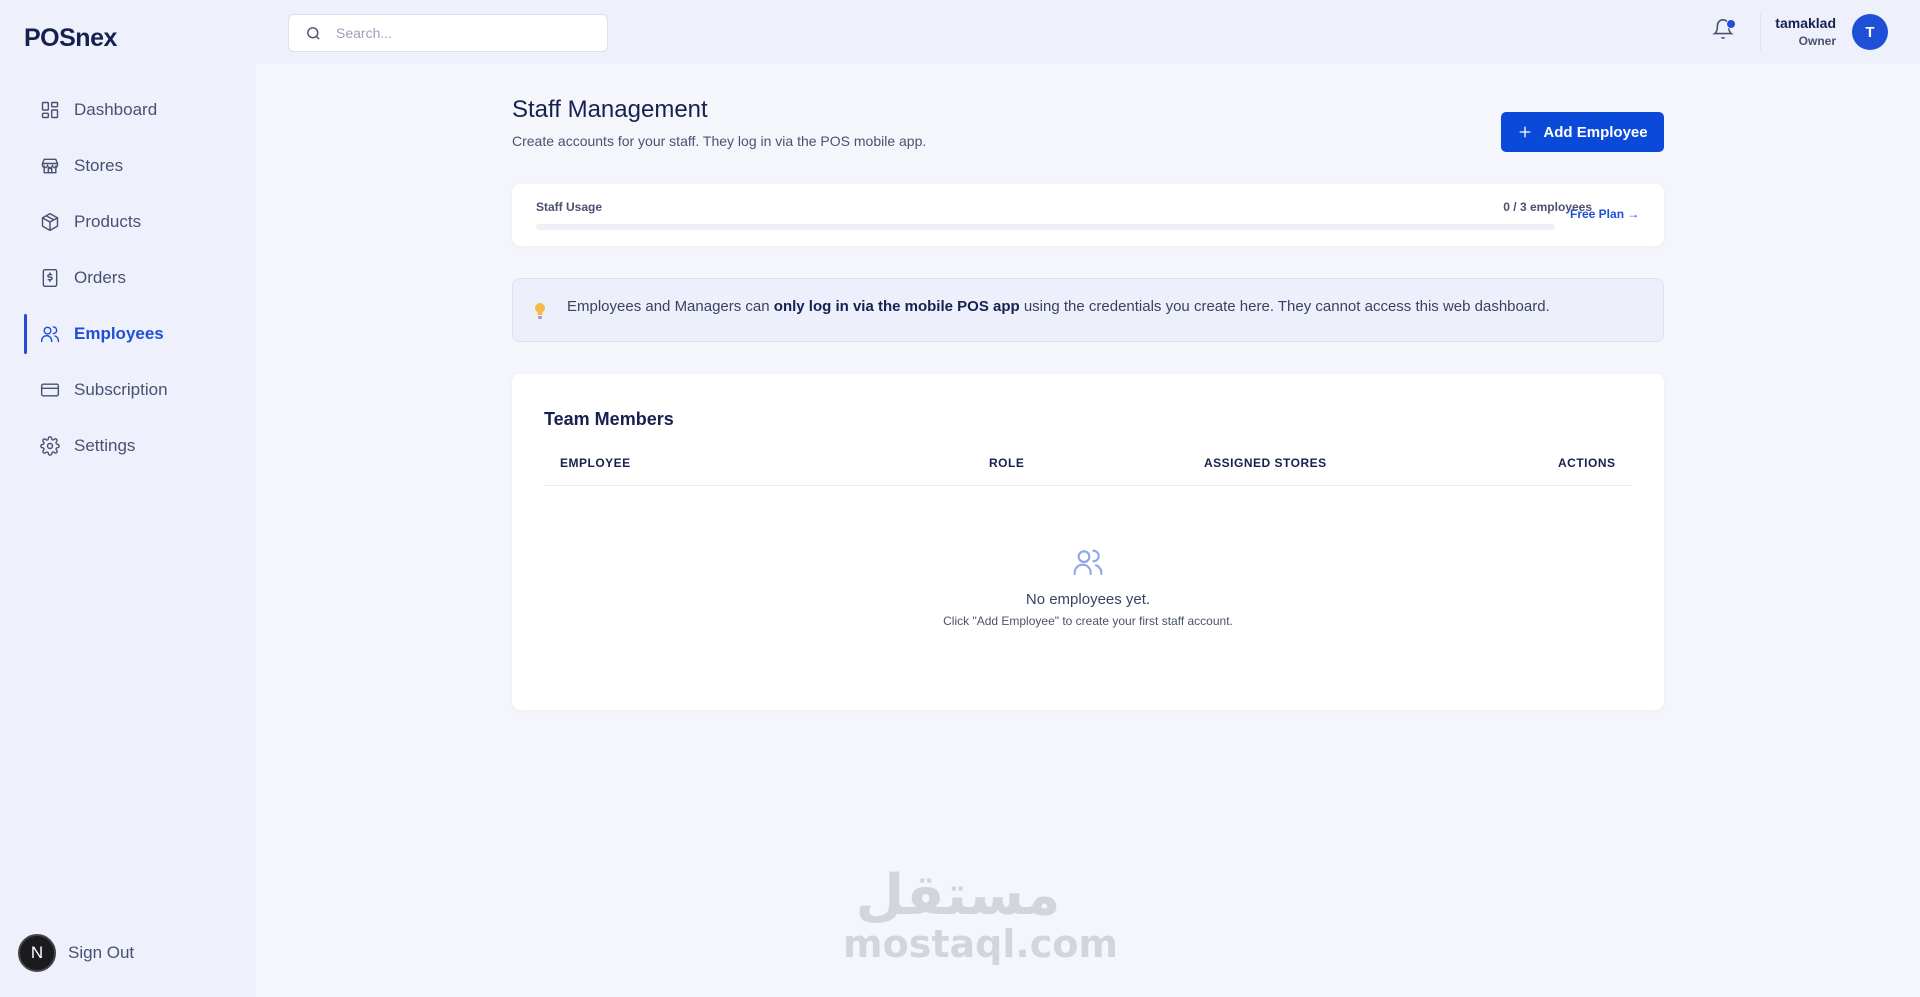 The width and height of the screenshot is (1920, 997). Describe the element at coordinates (1088, 215) in the screenshot. I see `staff-usage-card: Staff Usage 0 / 3 employees Free Plan →` at that location.